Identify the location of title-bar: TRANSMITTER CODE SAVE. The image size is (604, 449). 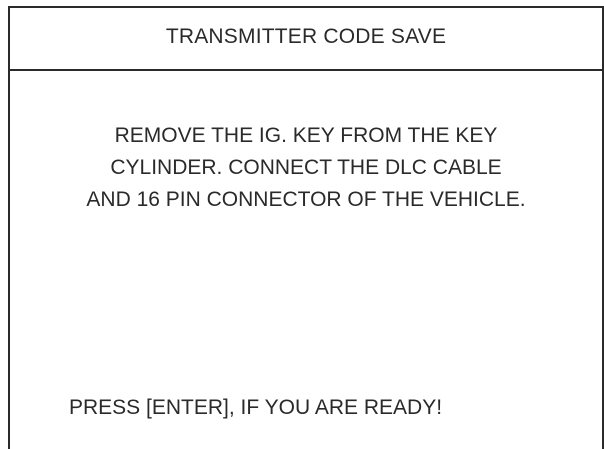
(306, 39).